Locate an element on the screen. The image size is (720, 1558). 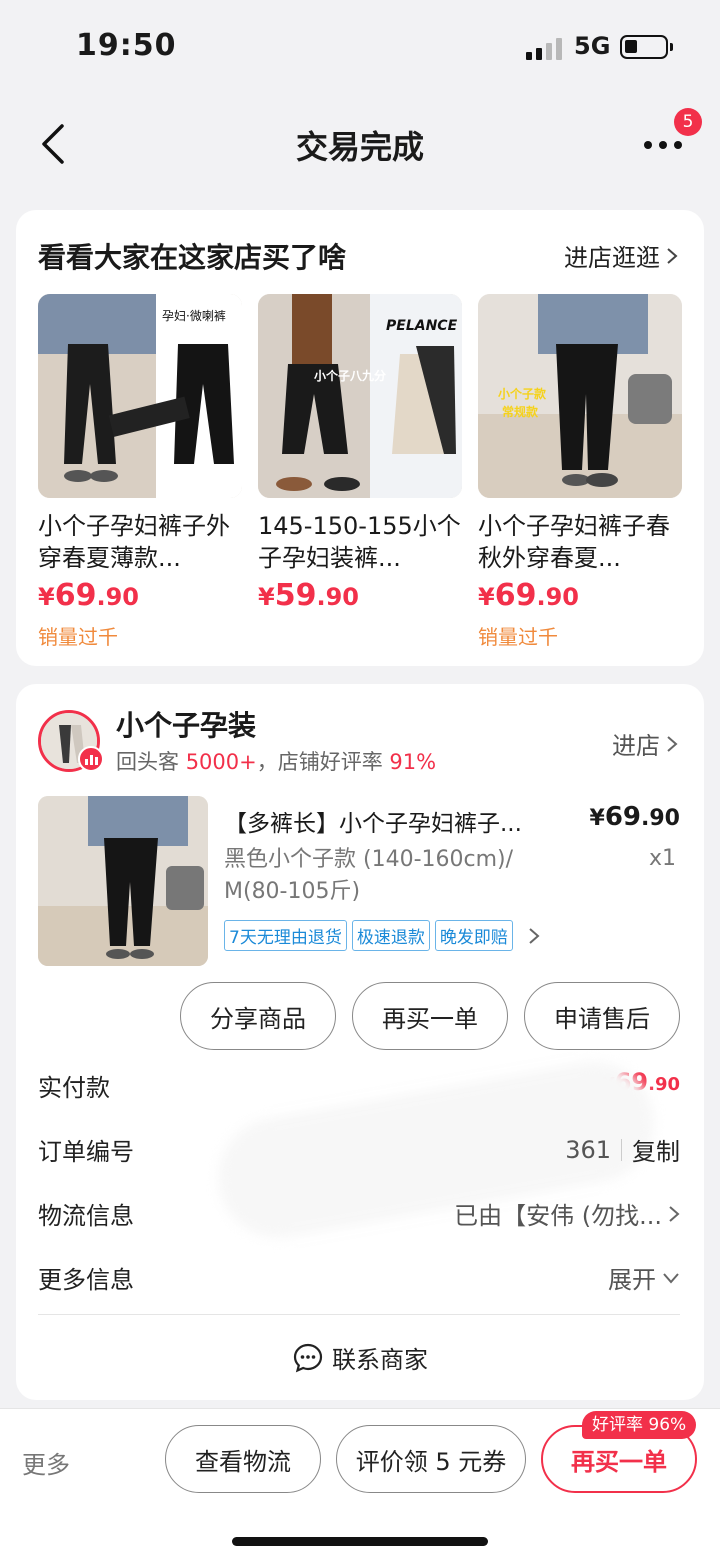
product-image: PELANCE 小个子八九分 is located at coordinates (360, 396).